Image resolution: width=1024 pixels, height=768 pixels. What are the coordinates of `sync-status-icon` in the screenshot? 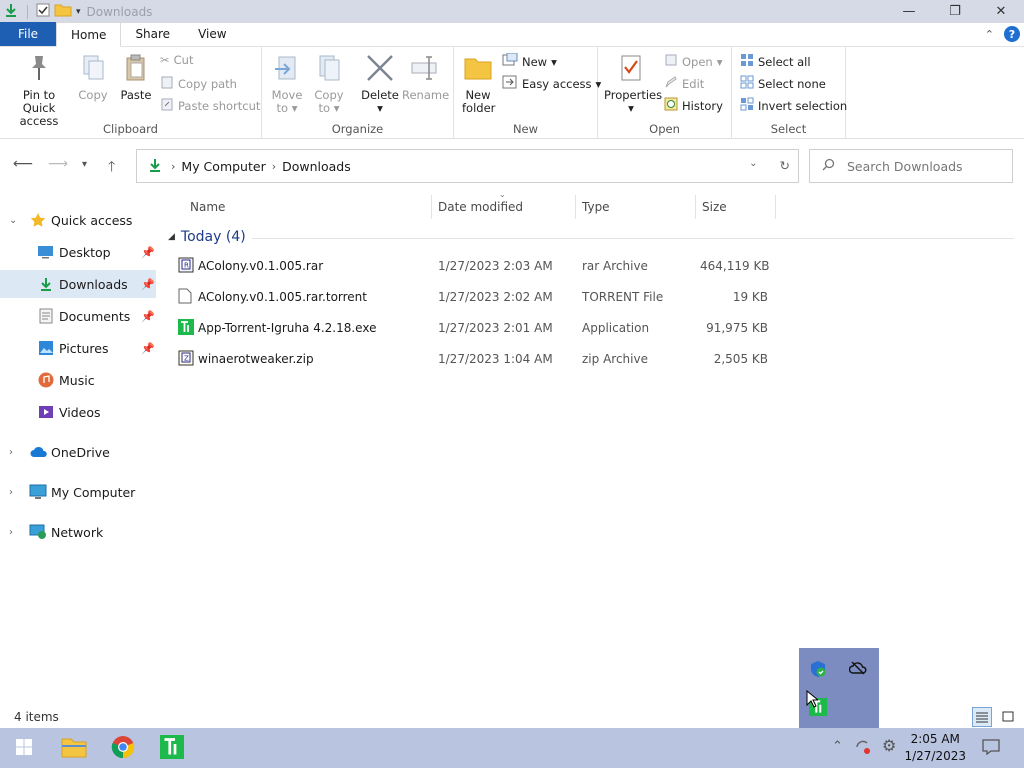 It's located at (863, 749).